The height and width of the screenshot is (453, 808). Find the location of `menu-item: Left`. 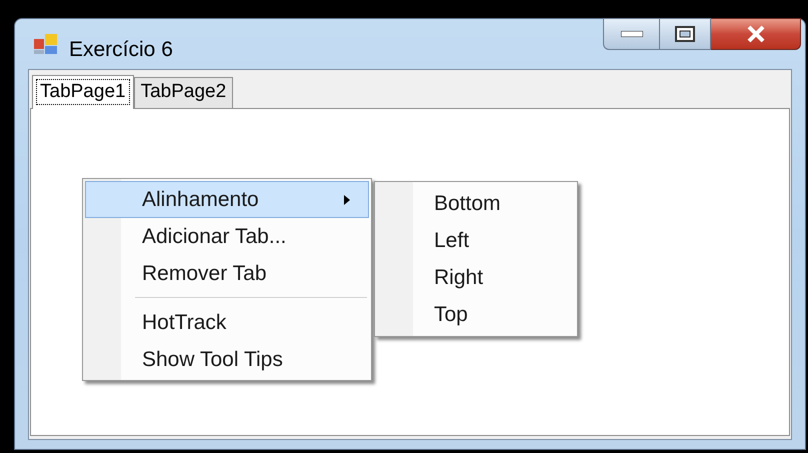

menu-item: Left is located at coordinates (476, 240).